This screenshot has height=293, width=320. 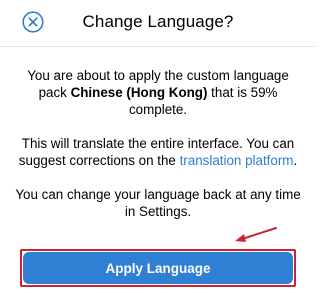 What do you see at coordinates (139, 92) in the screenshot?
I see `language-pack-name: Chinese (Hong Kong)` at bounding box center [139, 92].